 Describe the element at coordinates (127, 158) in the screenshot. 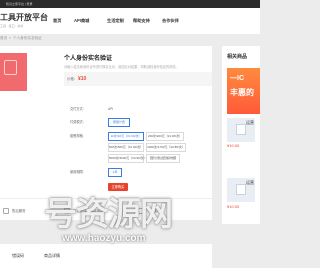

I see `package-option-5: 5000次/4500元（¥0.90/次）` at that location.